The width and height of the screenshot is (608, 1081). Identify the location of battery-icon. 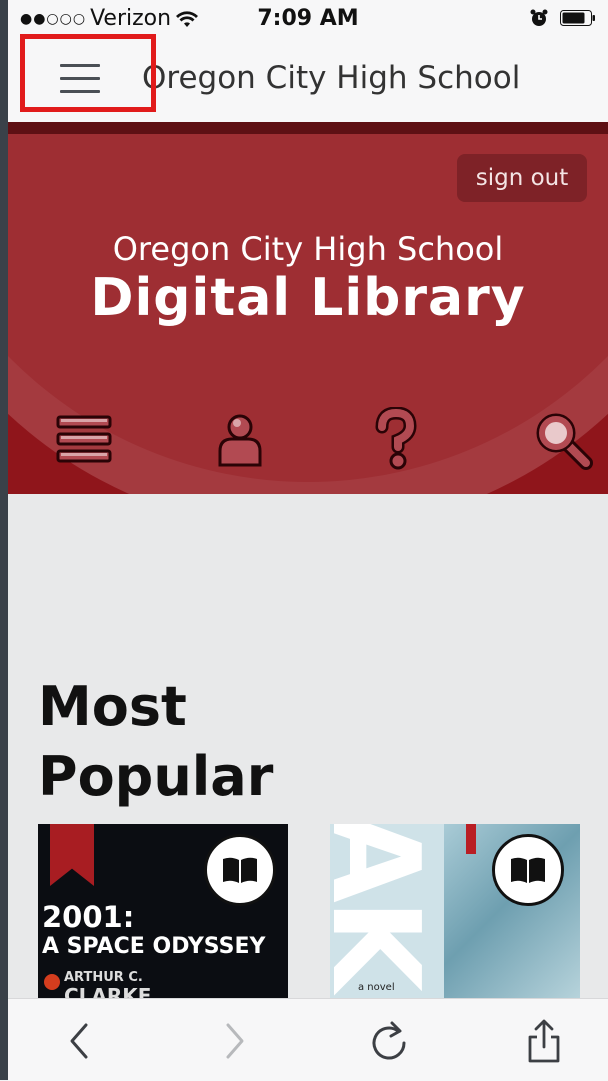
(577, 18).